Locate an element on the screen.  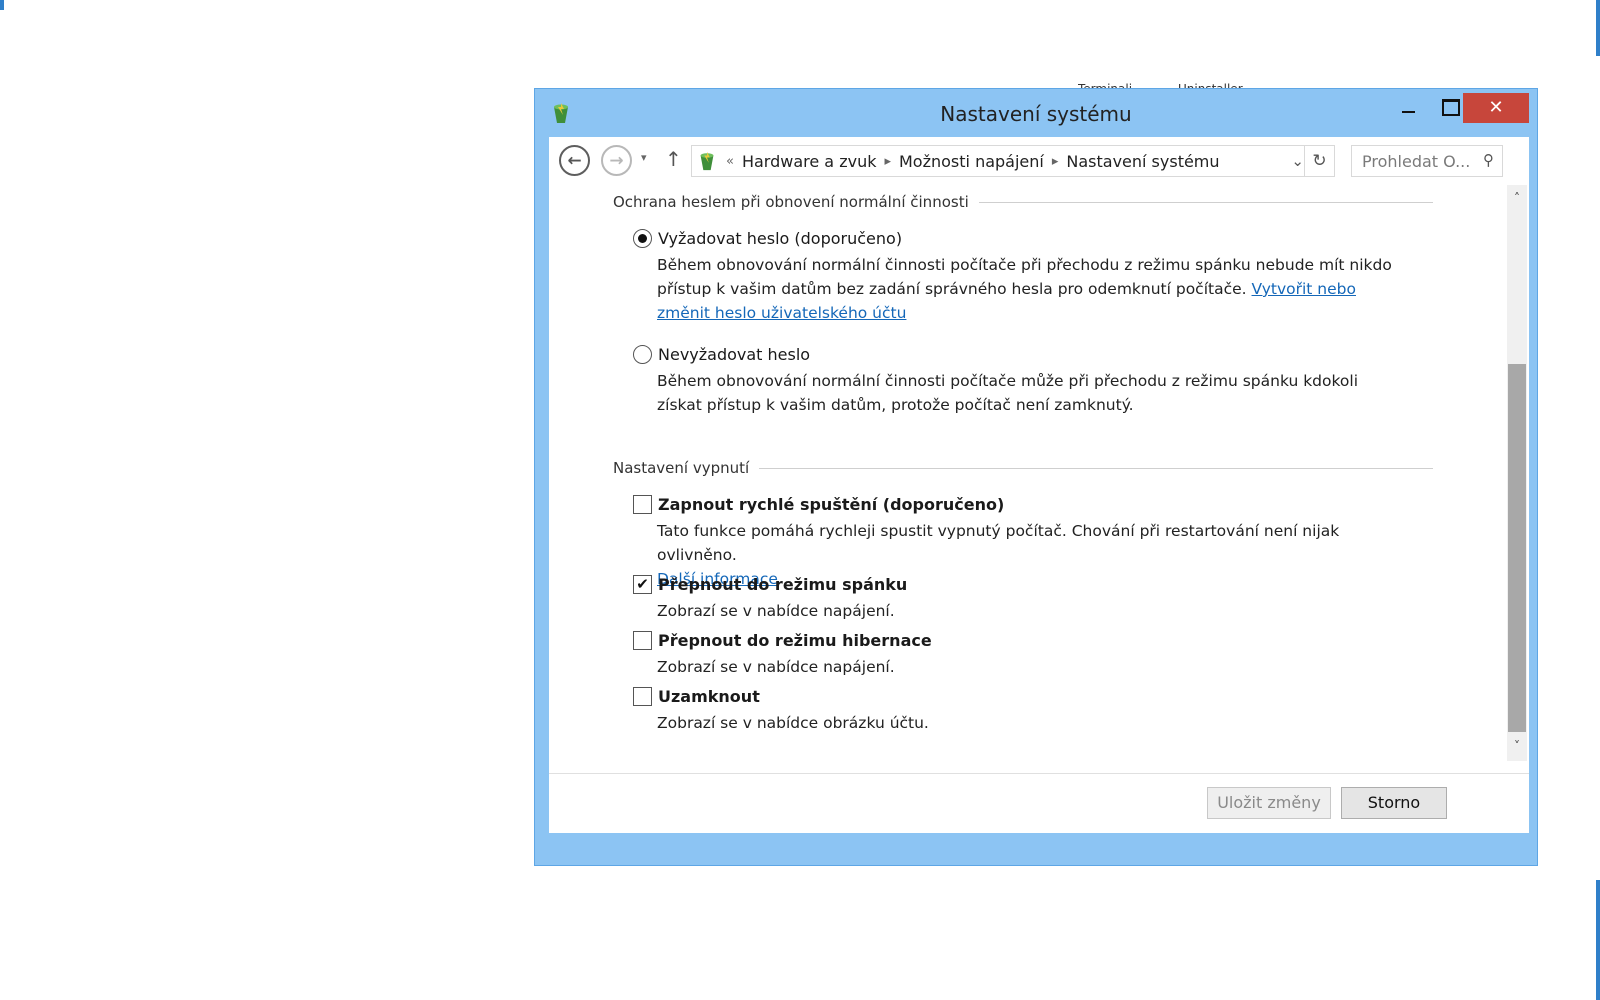
breadcrumb-item-system-settings: Nastavení systému is located at coordinates (1142, 161).